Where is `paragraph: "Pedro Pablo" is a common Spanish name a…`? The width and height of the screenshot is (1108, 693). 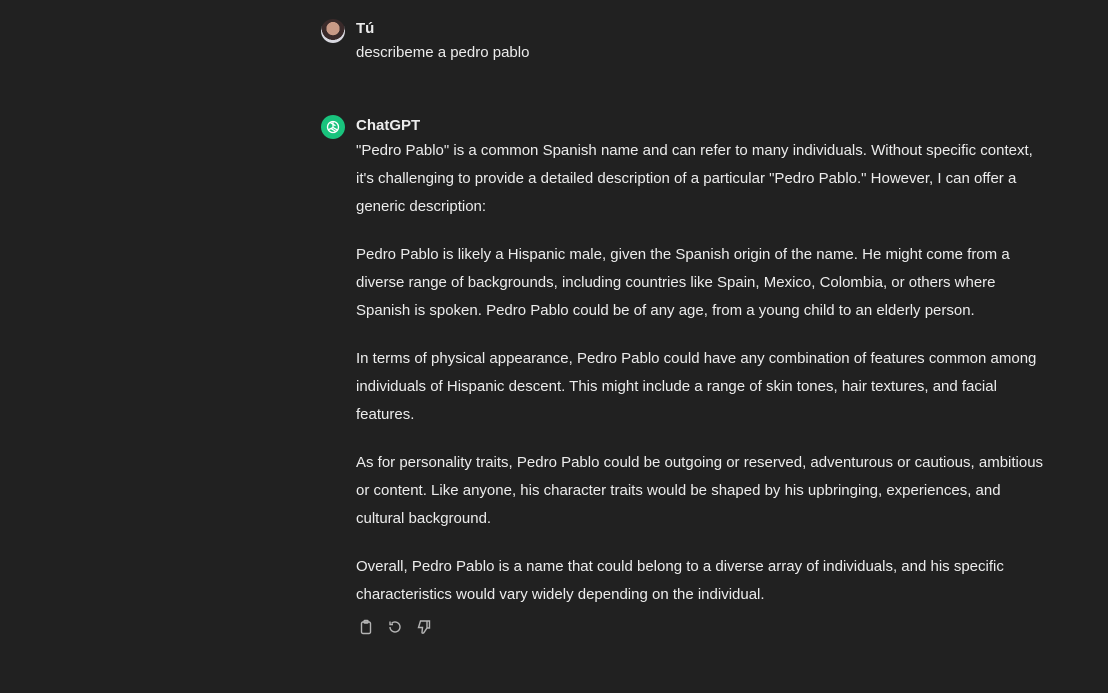
paragraph: "Pedro Pablo" is a common Spanish name a… is located at coordinates (694, 178).